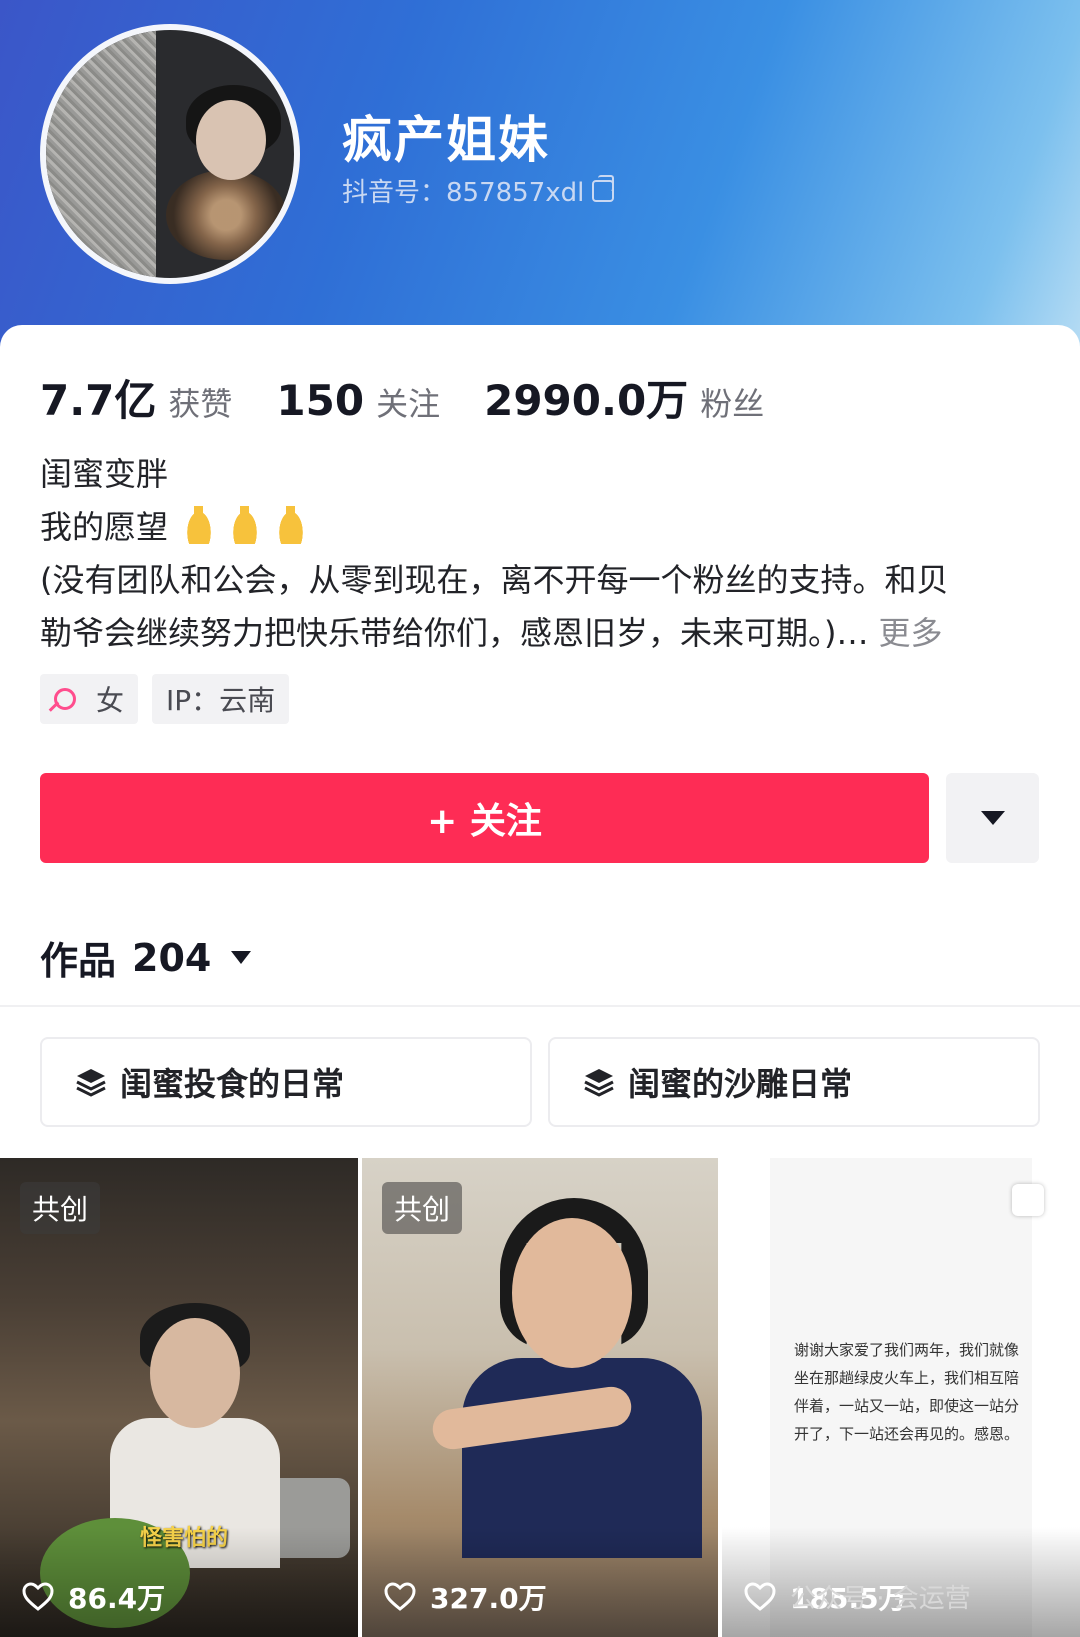 The width and height of the screenshot is (1080, 1637). I want to click on multi-select-icon, so click(1028, 1200).